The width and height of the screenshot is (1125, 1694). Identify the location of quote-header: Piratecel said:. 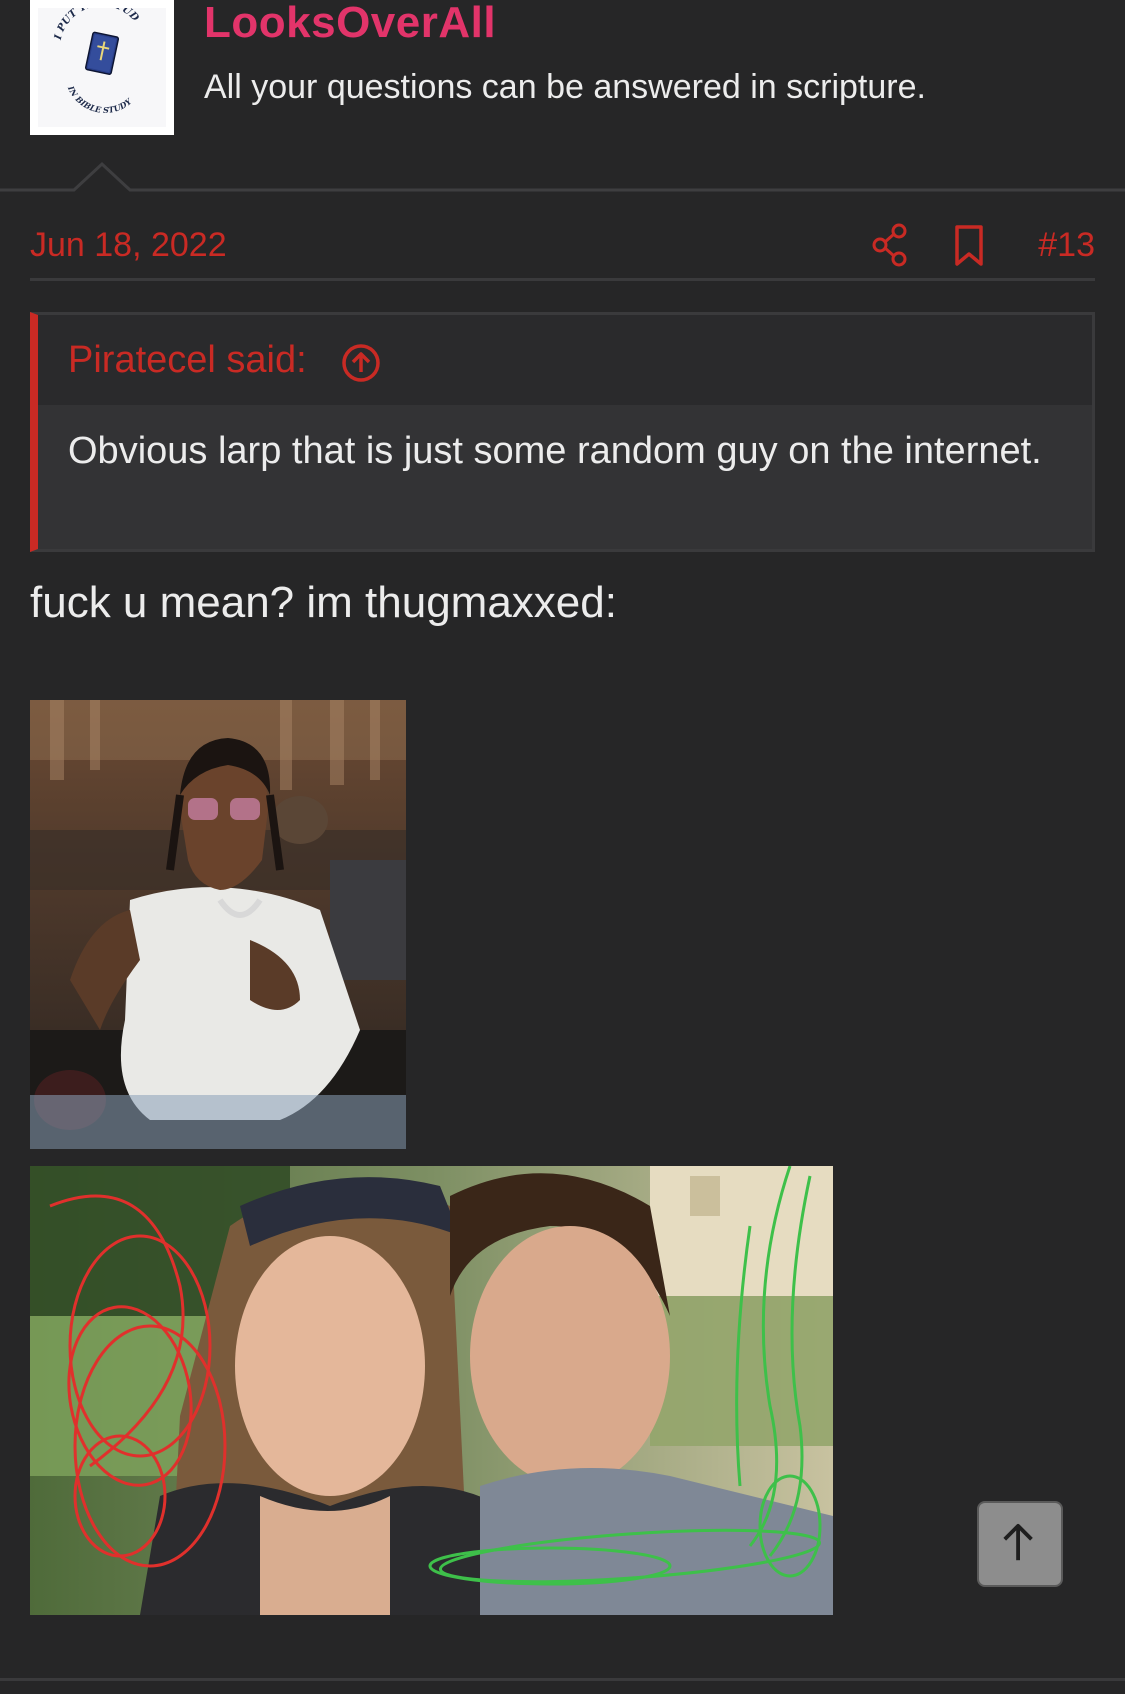
(565, 360).